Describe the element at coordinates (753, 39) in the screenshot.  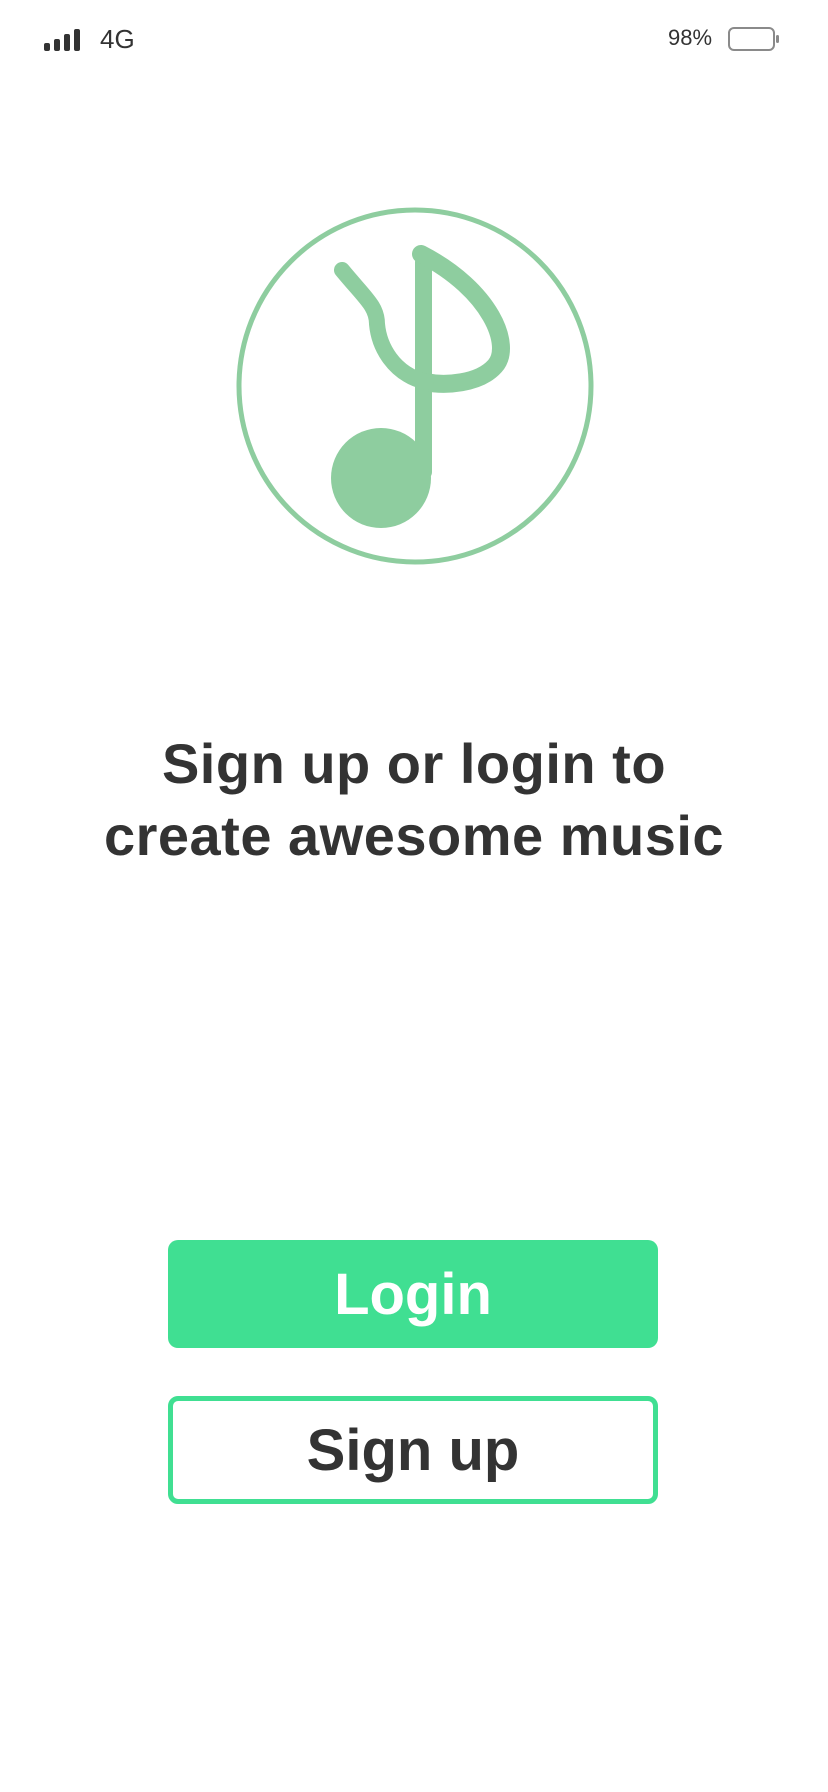
I see `battery-icon` at that location.